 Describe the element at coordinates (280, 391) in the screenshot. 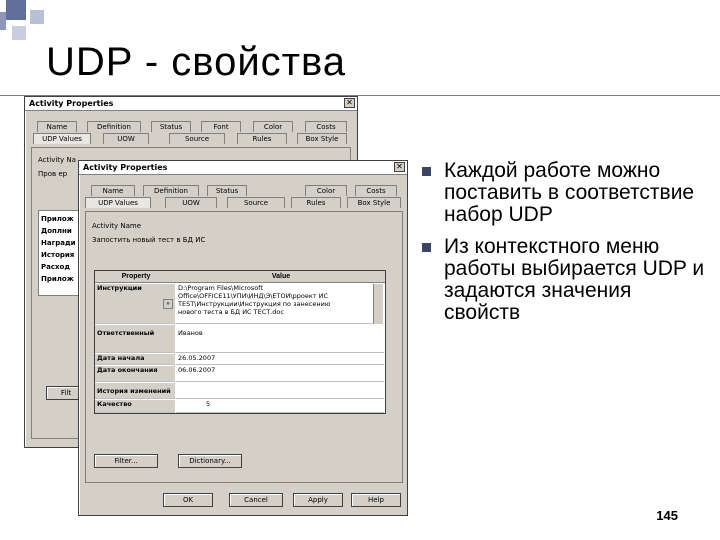

I see `grid-row-value` at that location.